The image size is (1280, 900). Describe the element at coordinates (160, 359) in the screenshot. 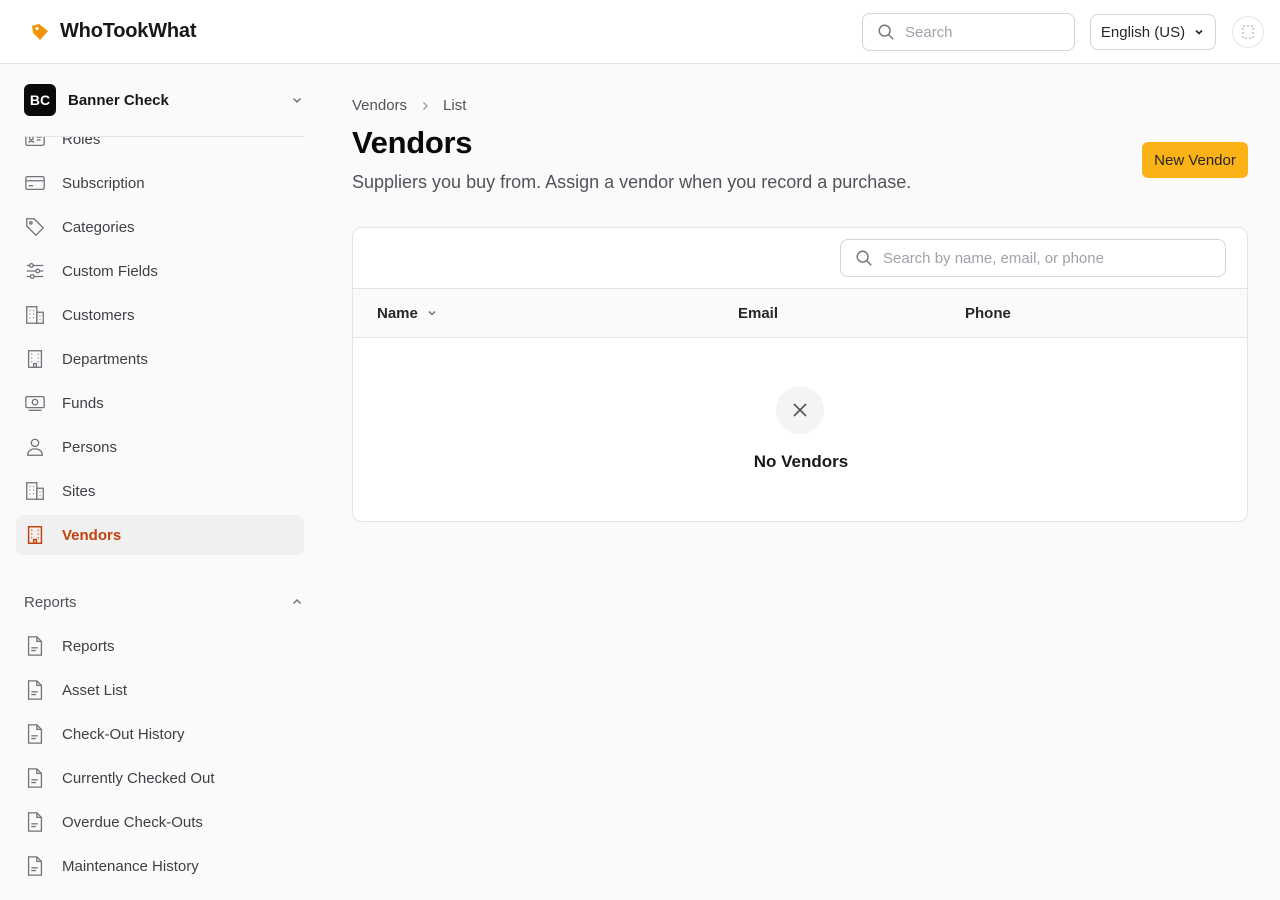

I see `sidebar-item-departments: Departments` at that location.